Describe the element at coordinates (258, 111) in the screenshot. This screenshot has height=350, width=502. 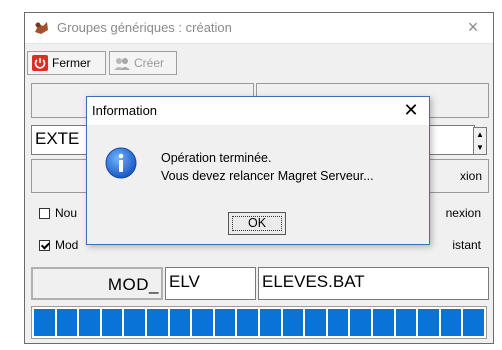
I see `dialog-titlebar: Information ✕` at that location.